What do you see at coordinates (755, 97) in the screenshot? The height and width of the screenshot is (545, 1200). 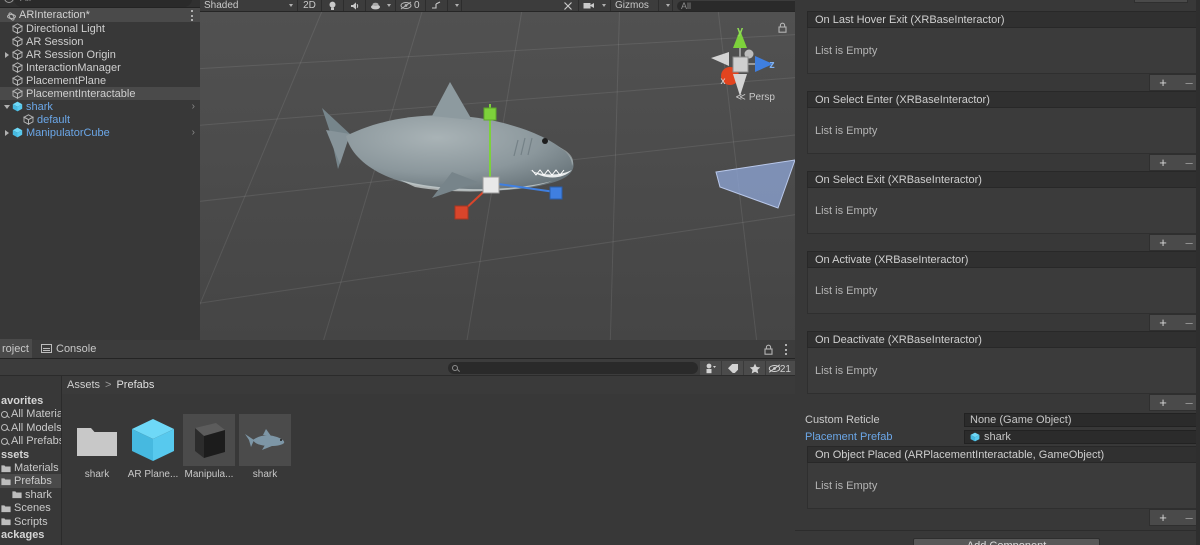 I see `scene-projection-label: ≪ Persp` at bounding box center [755, 97].